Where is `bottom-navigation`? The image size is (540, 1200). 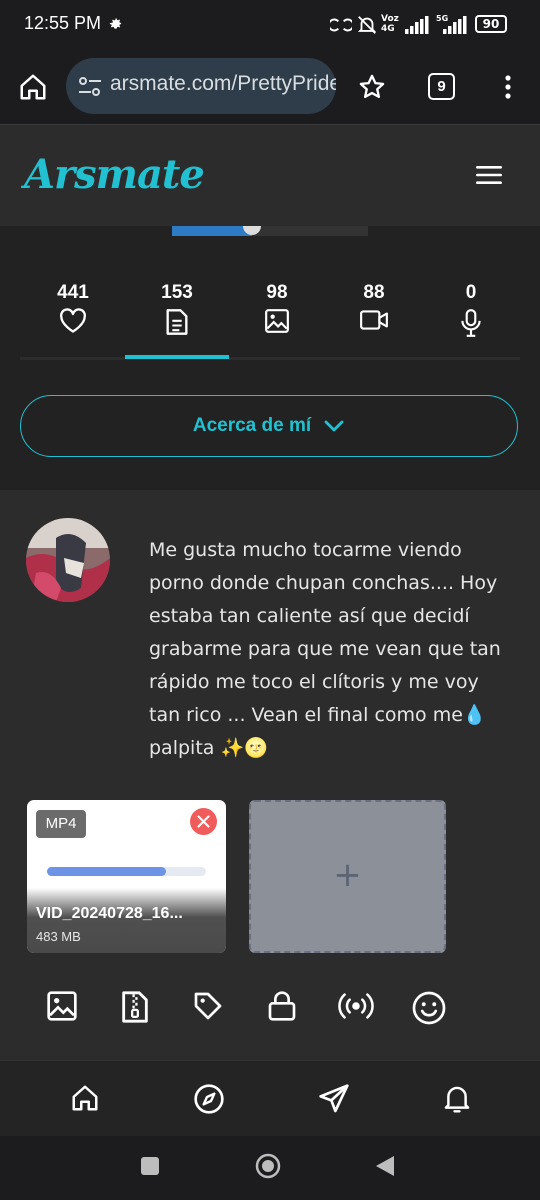 bottom-navigation is located at coordinates (270, 1098).